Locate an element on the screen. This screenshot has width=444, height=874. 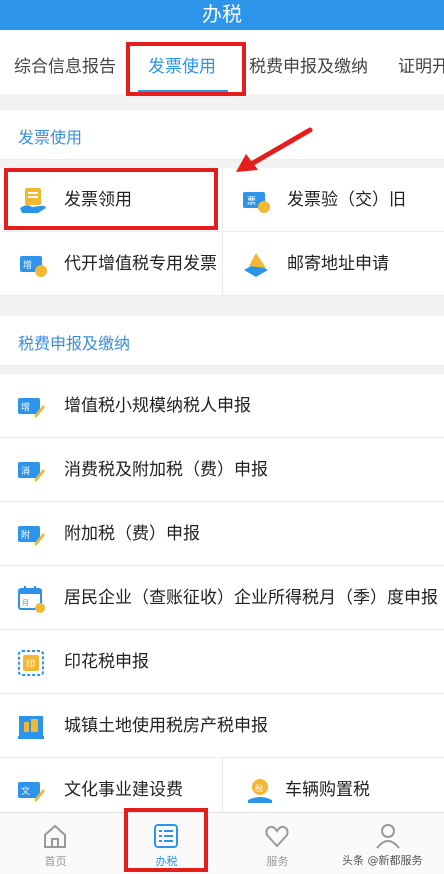
culture-fee-icon: 文 is located at coordinates (31, 793).